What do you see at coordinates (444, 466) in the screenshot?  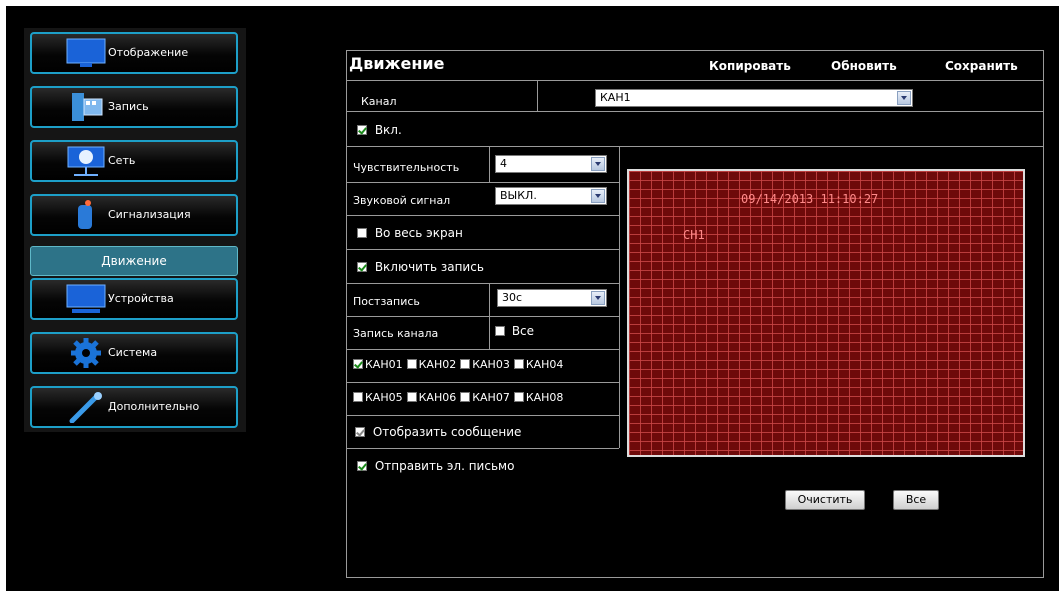 I see `send-email-label: Отправить эл. письмо` at bounding box center [444, 466].